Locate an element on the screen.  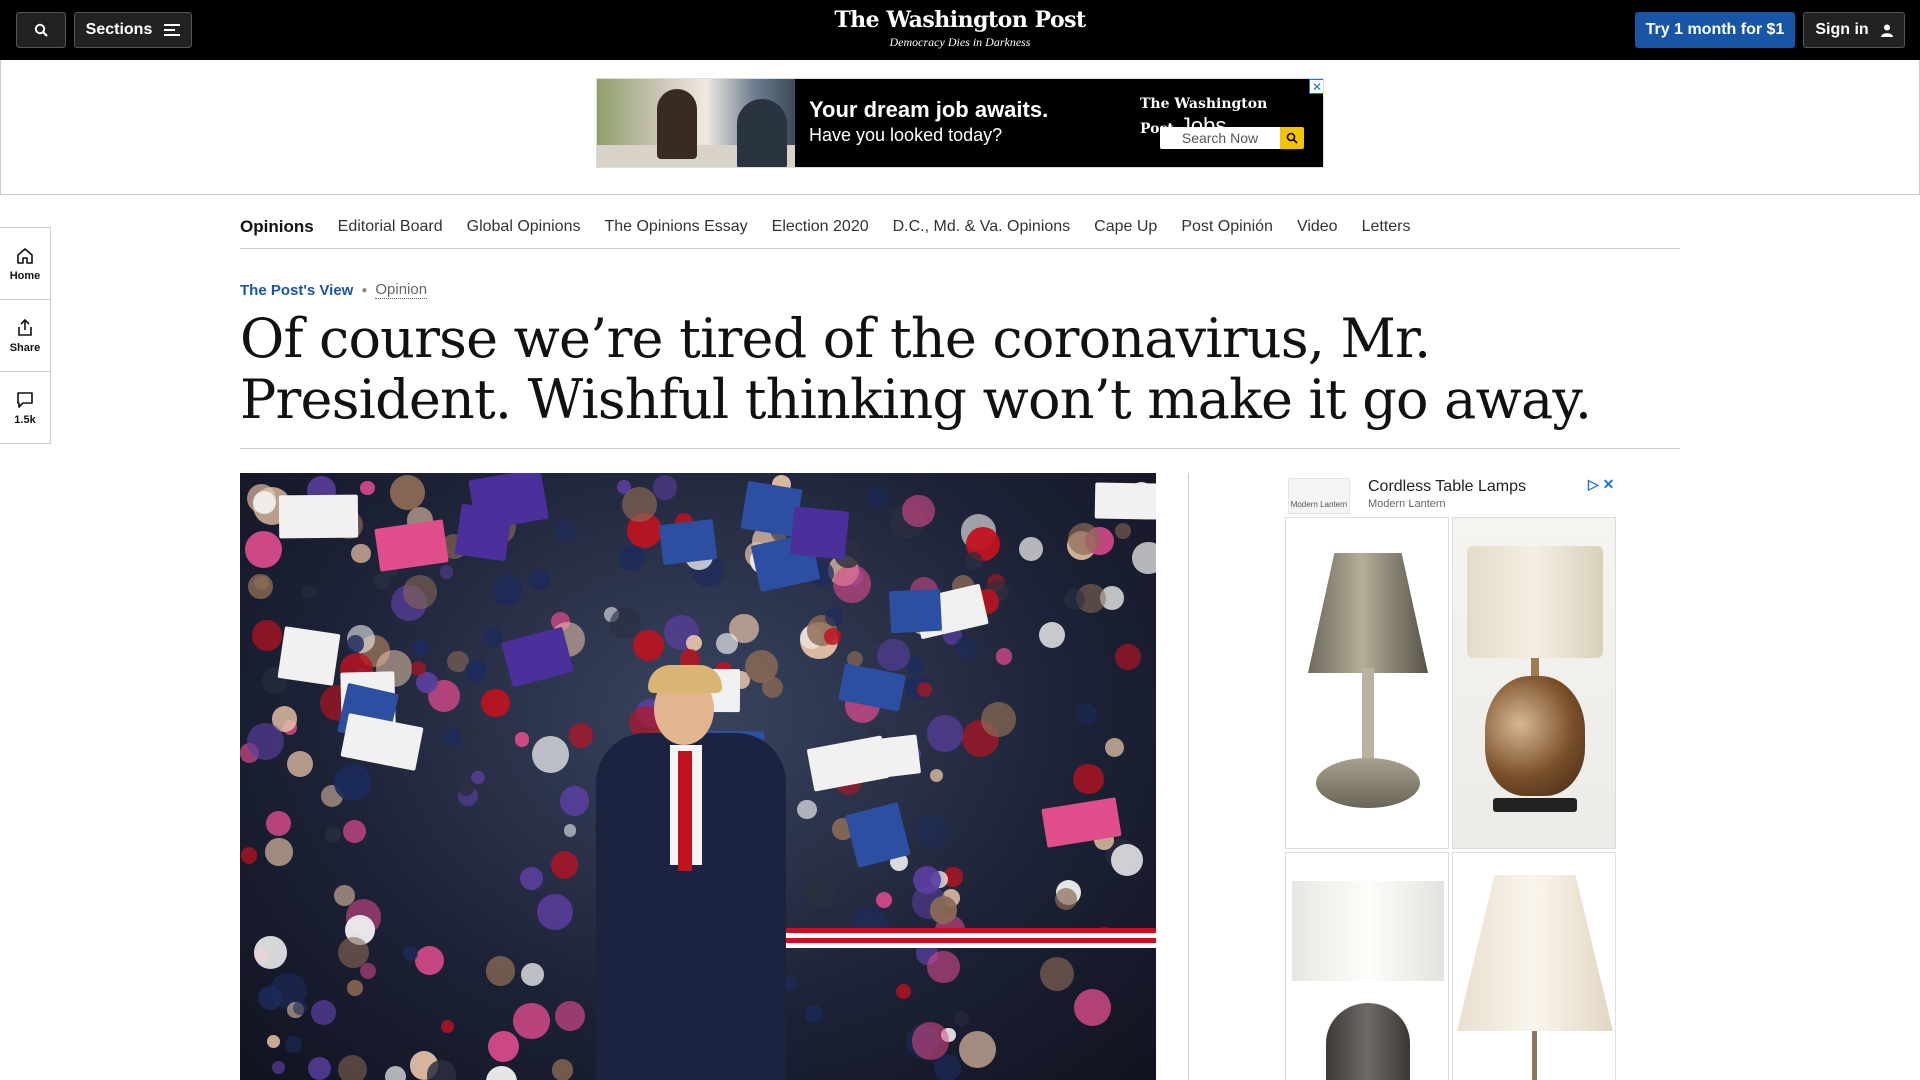
ad-close-icon: ✕ is located at coordinates (1316, 86).